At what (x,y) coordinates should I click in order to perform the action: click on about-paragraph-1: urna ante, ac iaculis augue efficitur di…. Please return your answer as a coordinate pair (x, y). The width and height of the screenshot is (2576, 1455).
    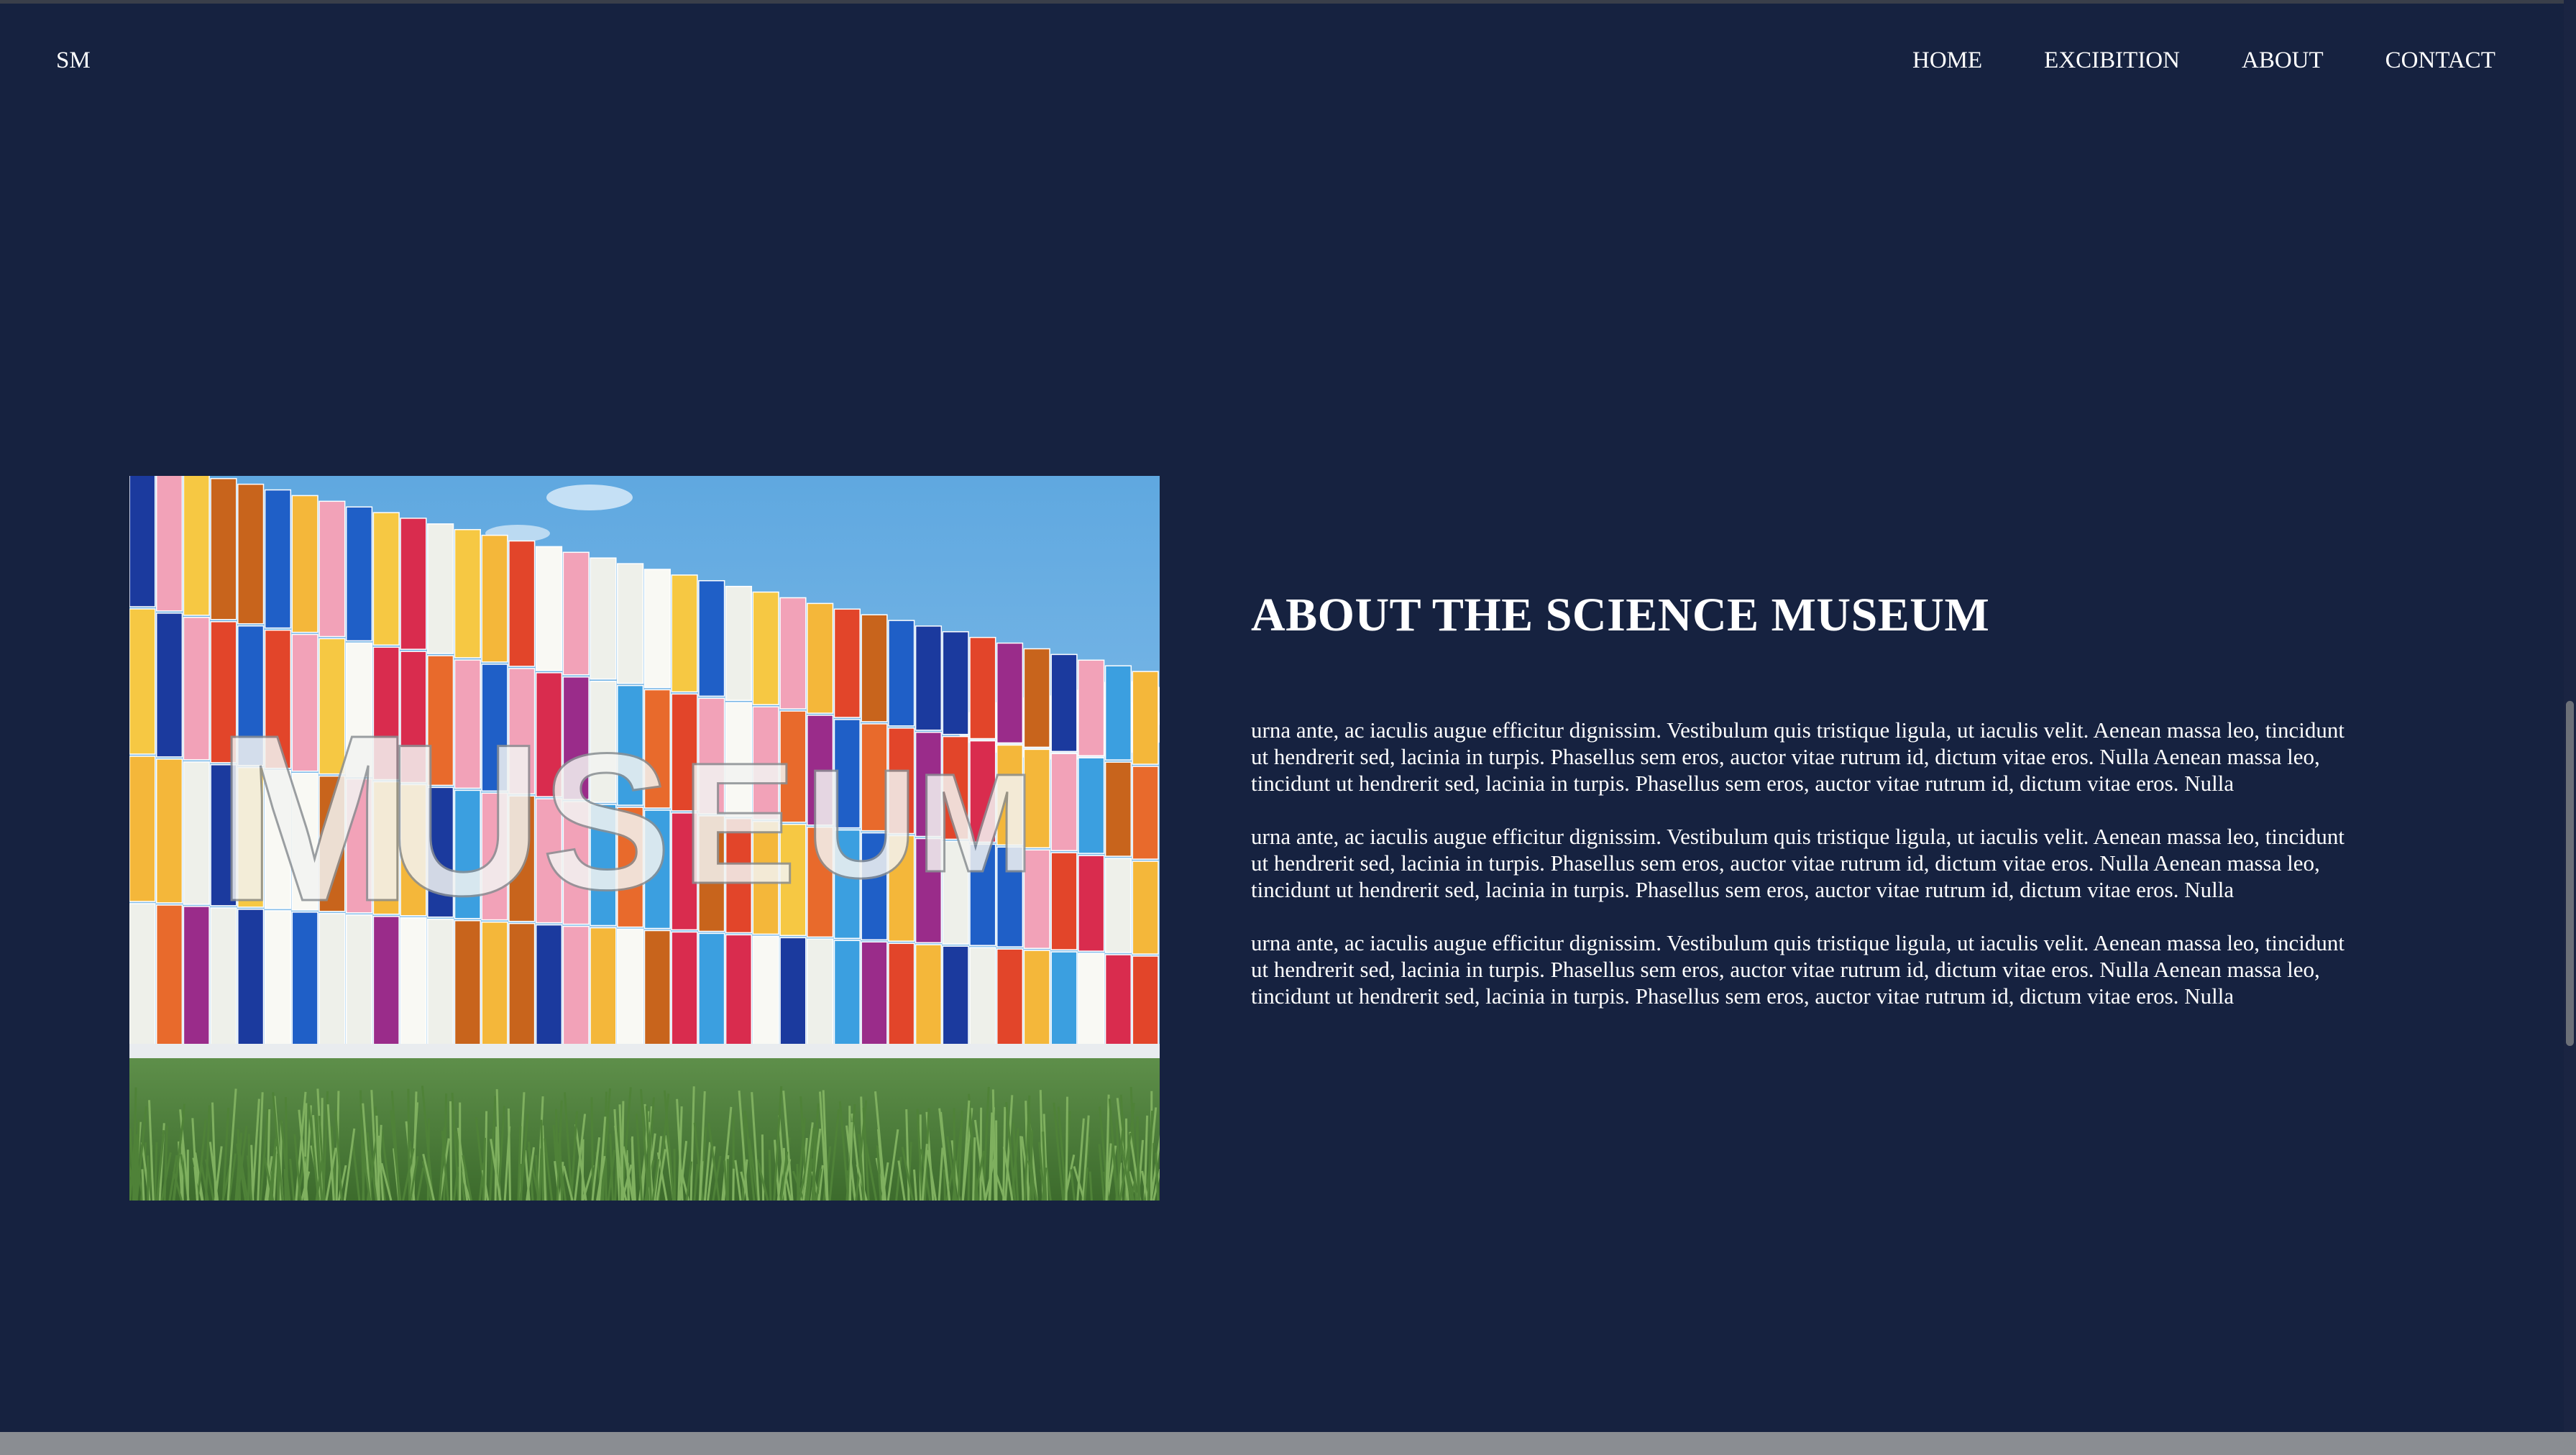
    Looking at the image, I should click on (1797, 756).